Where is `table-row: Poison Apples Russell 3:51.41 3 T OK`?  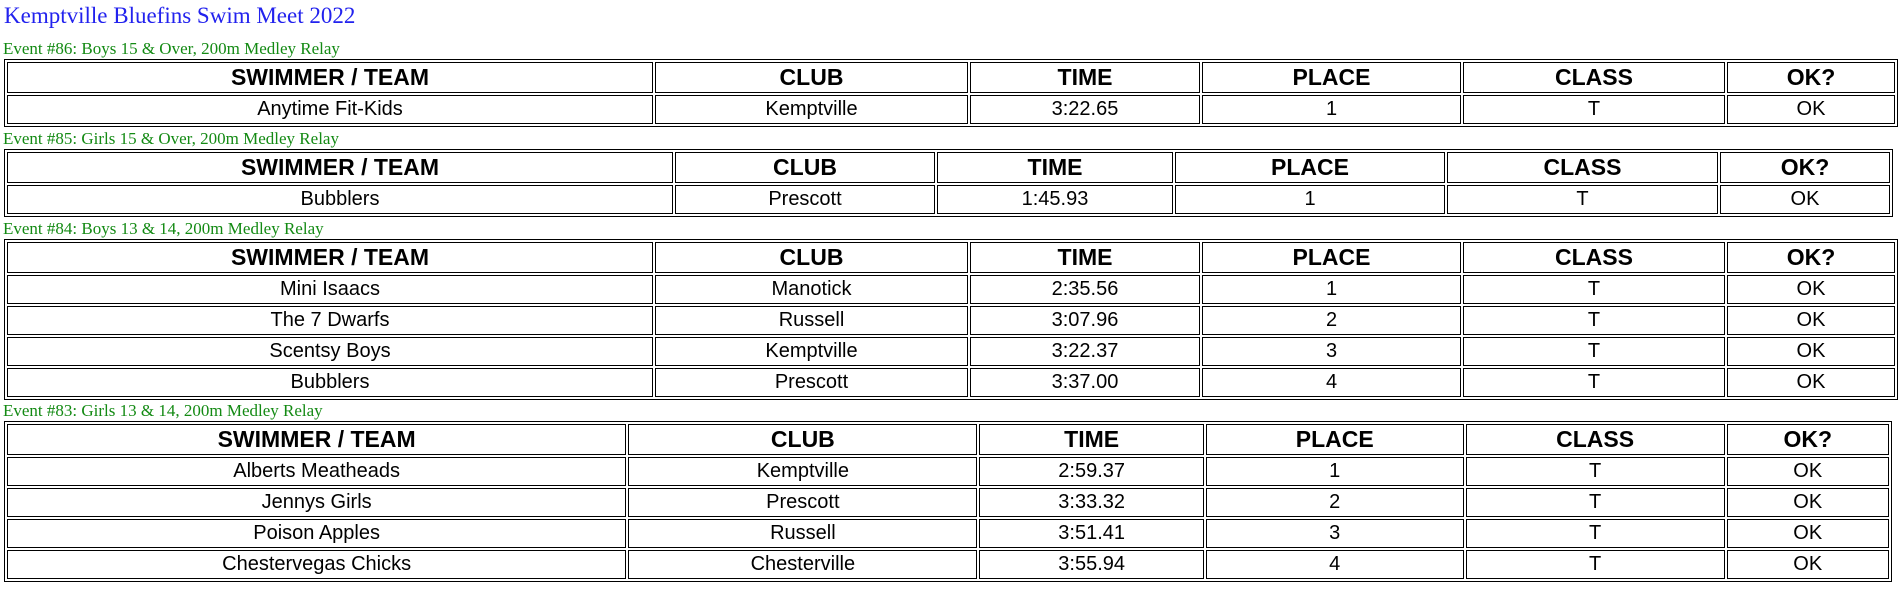
table-row: Poison Apples Russell 3:51.41 3 T OK is located at coordinates (948, 533).